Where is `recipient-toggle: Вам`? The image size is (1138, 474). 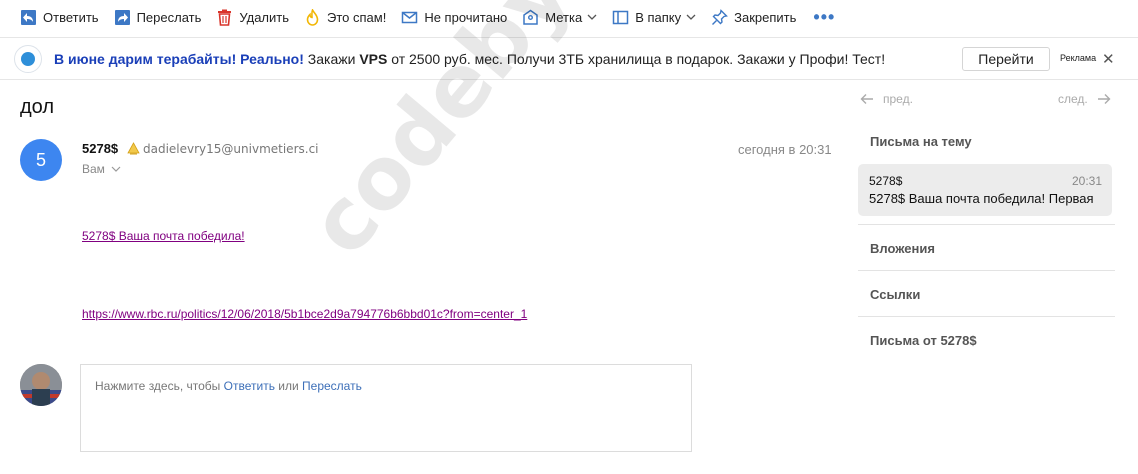
recipient-toggle: Вам is located at coordinates (101, 169).